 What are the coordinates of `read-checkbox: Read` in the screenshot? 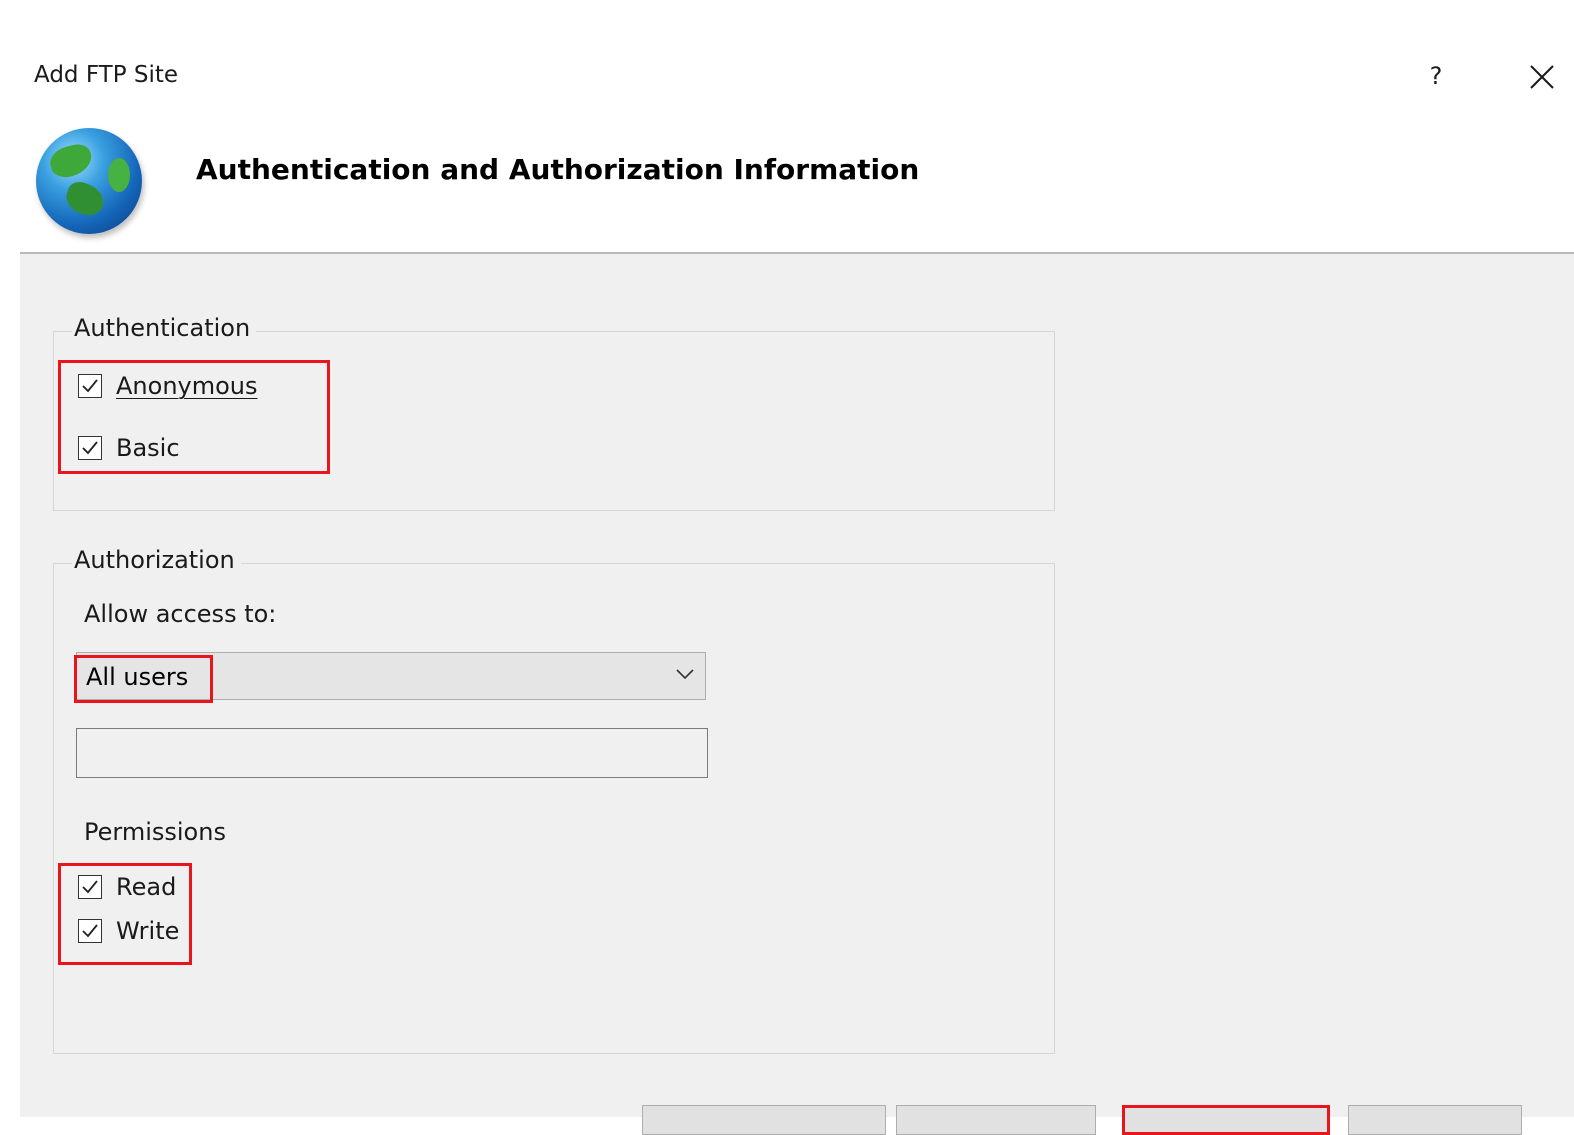 It's located at (127, 887).